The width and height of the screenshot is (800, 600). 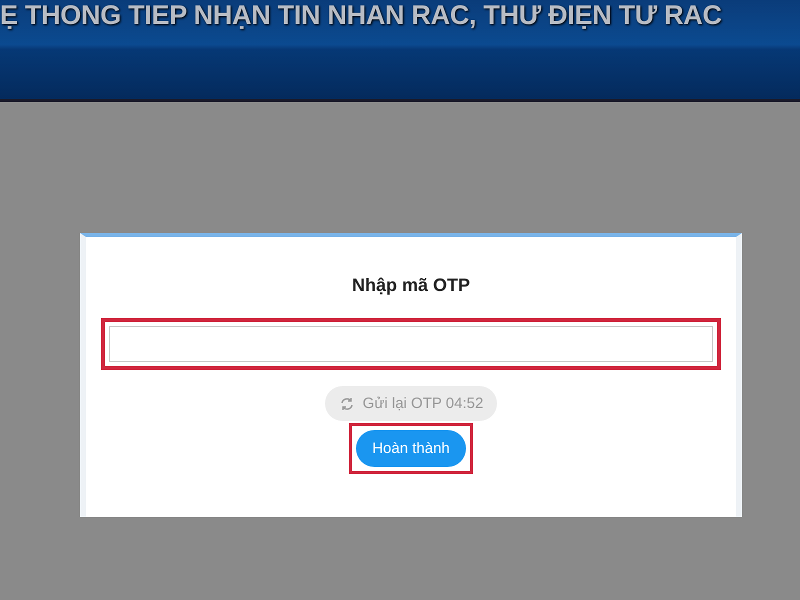 I want to click on site-title: Ẹ THONG TIEP NHẠN TIN NHAN RAC, THƯ ĐIẸN TƯ RAC, so click(x=361, y=15).